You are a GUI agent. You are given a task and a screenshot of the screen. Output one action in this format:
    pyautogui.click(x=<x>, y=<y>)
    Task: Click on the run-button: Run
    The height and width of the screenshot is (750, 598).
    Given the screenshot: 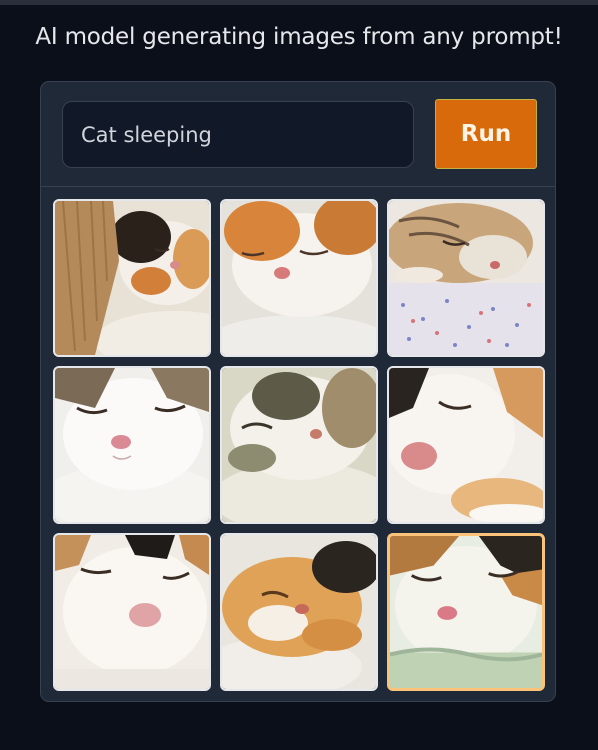 What is the action you would take?
    pyautogui.click(x=486, y=134)
    